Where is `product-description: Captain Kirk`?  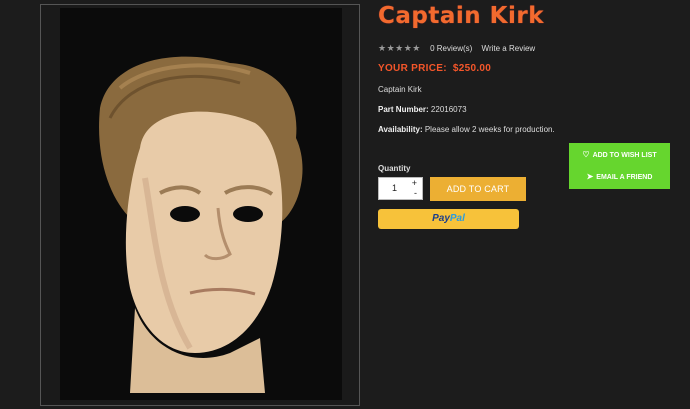
product-description: Captain Kirk is located at coordinates (400, 89).